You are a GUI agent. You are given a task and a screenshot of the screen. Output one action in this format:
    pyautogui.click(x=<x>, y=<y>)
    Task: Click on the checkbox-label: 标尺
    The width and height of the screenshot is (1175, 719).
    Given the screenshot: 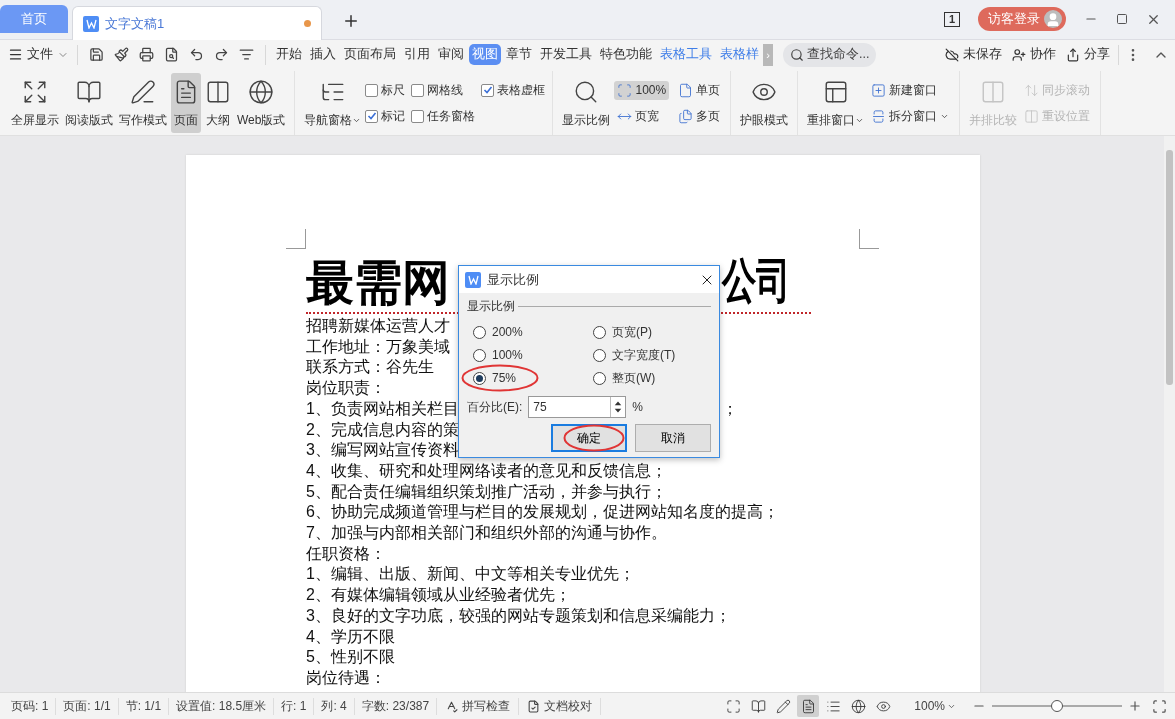 What is the action you would take?
    pyautogui.click(x=393, y=90)
    